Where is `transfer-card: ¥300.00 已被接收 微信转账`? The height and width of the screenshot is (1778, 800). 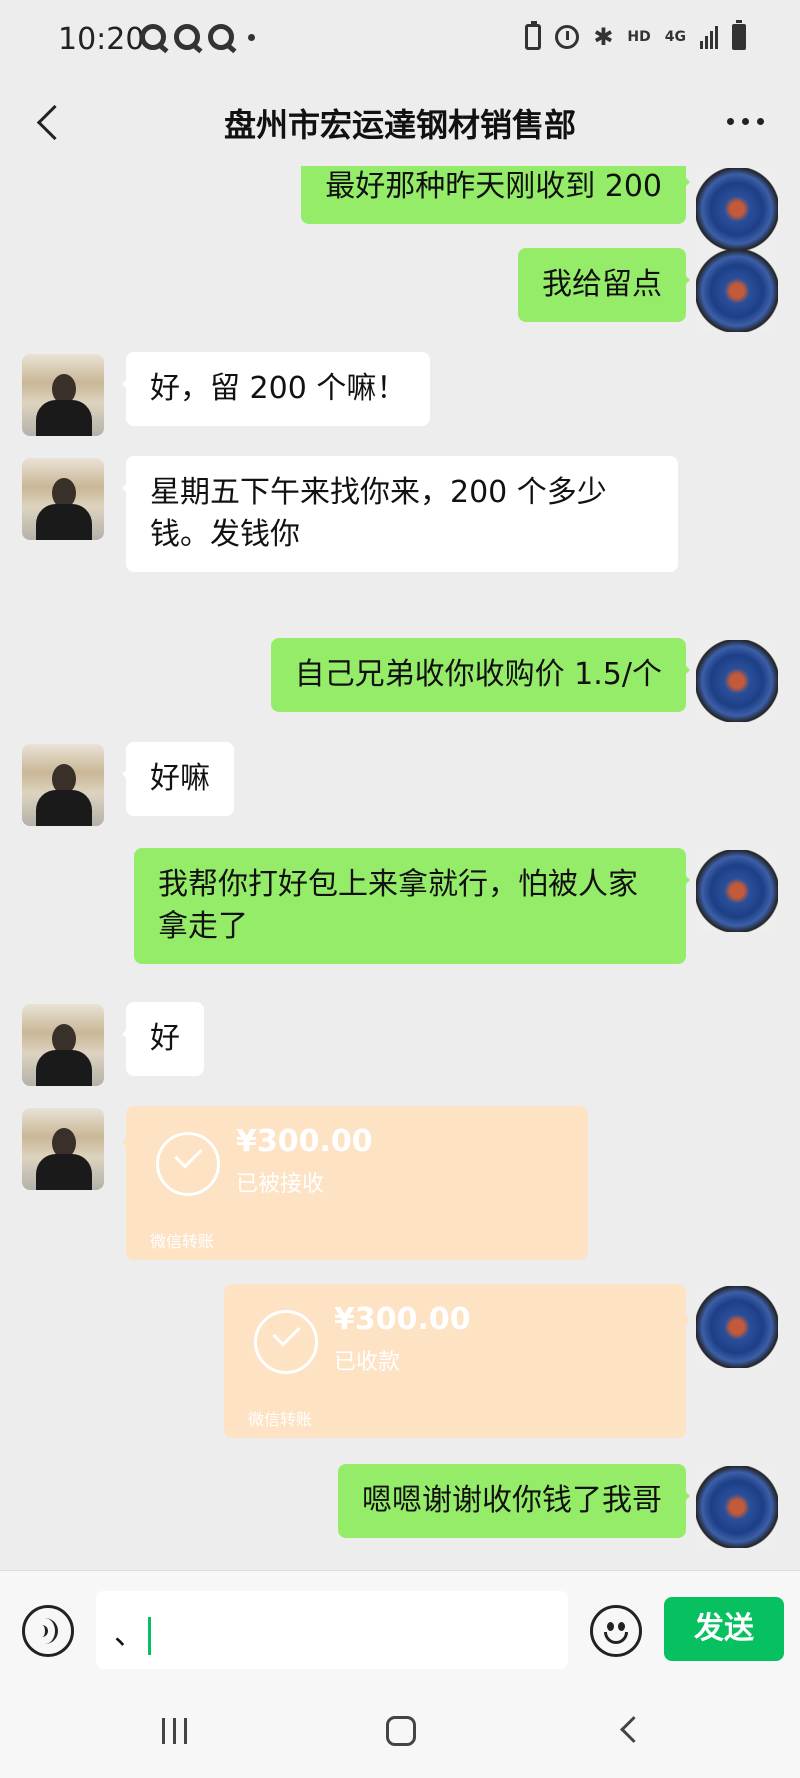 transfer-card: ¥300.00 已被接收 微信转账 is located at coordinates (355, 1183).